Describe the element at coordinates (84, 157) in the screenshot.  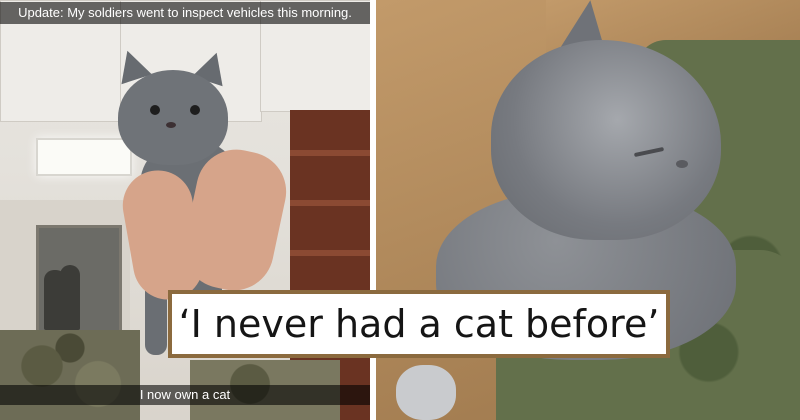
I see `ceiling-light` at that location.